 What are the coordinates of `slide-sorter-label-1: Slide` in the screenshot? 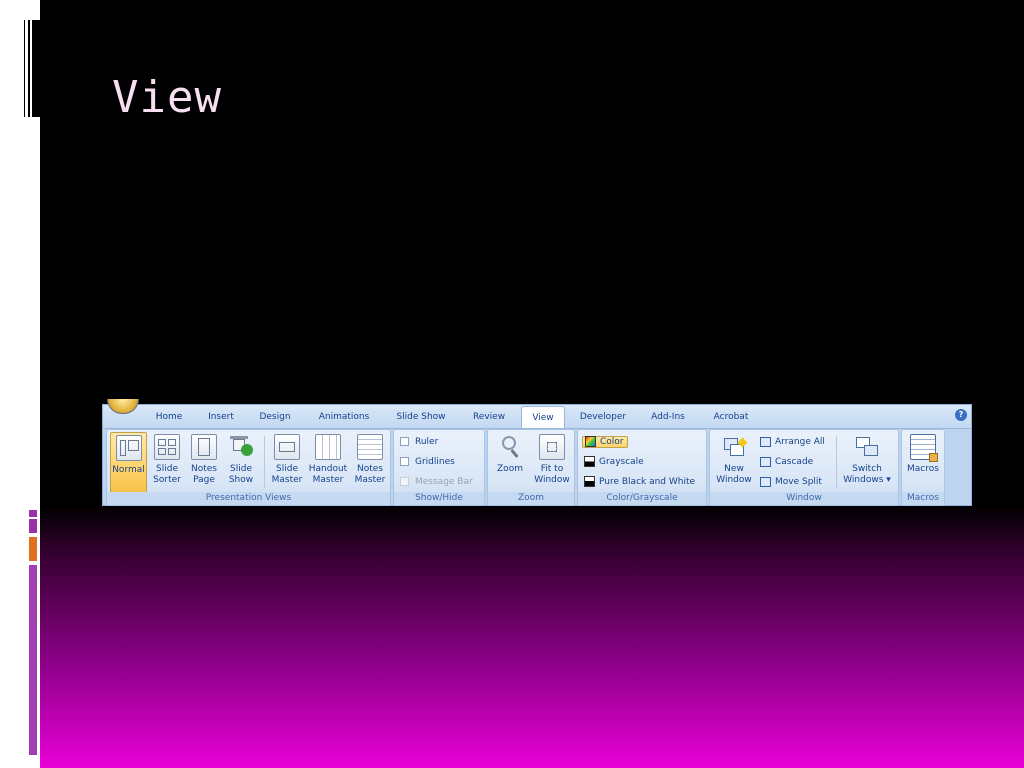 It's located at (167, 469).